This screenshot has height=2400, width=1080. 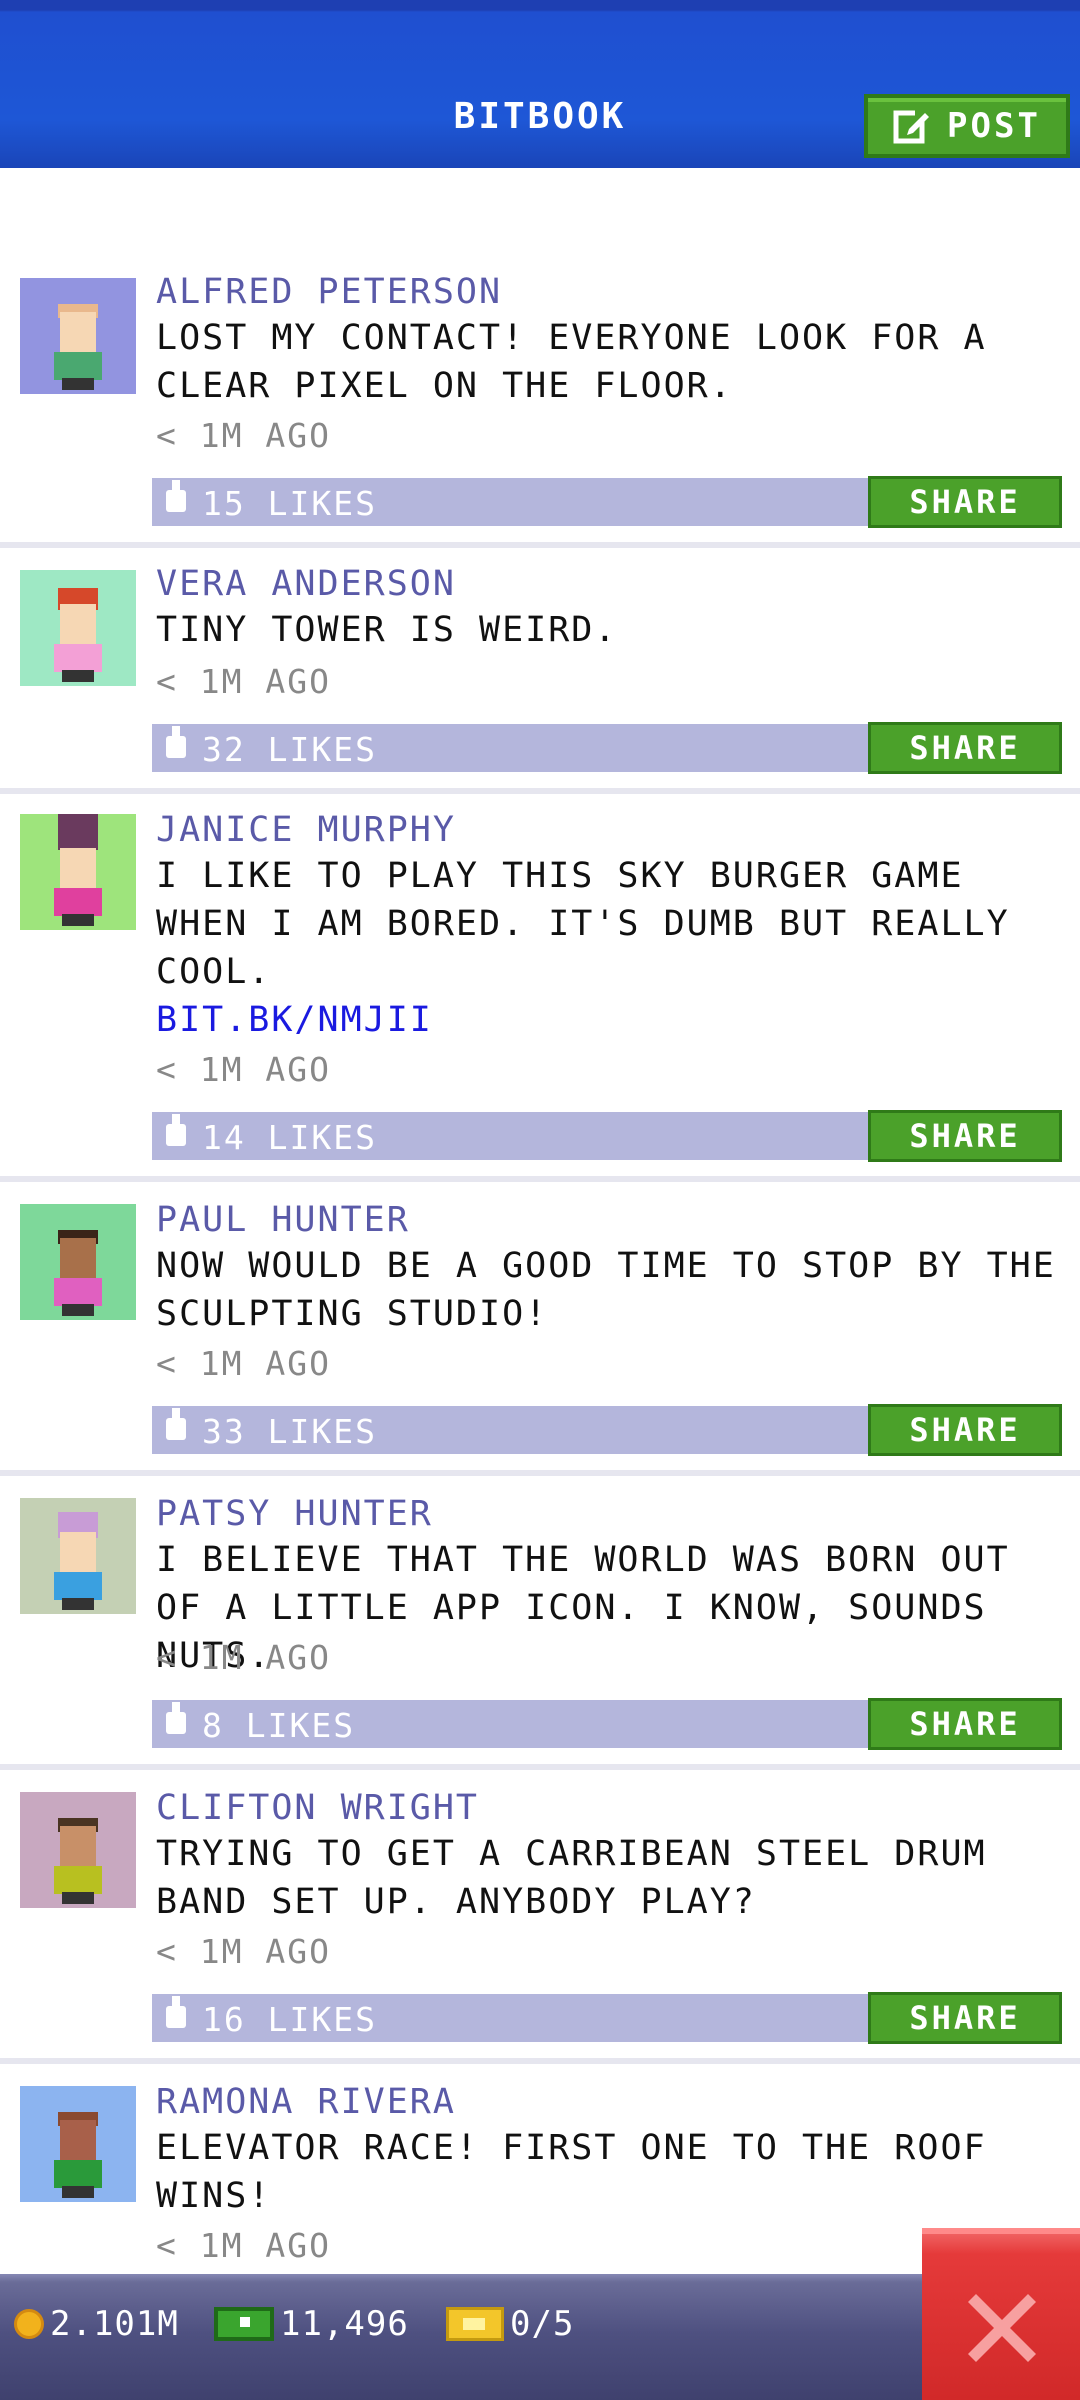 What do you see at coordinates (607, 1136) in the screenshot?
I see `likes-bar: 14 LIKES SHARE` at bounding box center [607, 1136].